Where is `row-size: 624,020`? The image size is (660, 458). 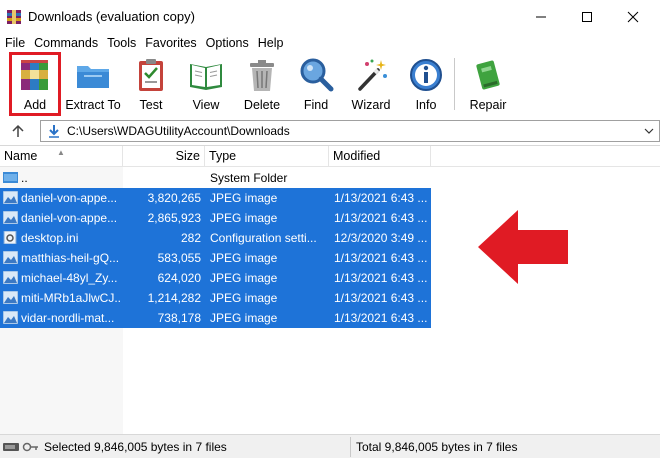 row-size: 624,020 is located at coordinates (179, 278).